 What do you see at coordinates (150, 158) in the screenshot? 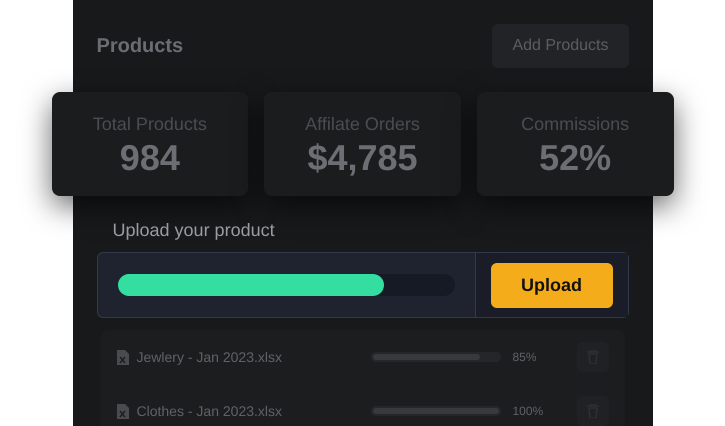
I see `stat-value: 984` at bounding box center [150, 158].